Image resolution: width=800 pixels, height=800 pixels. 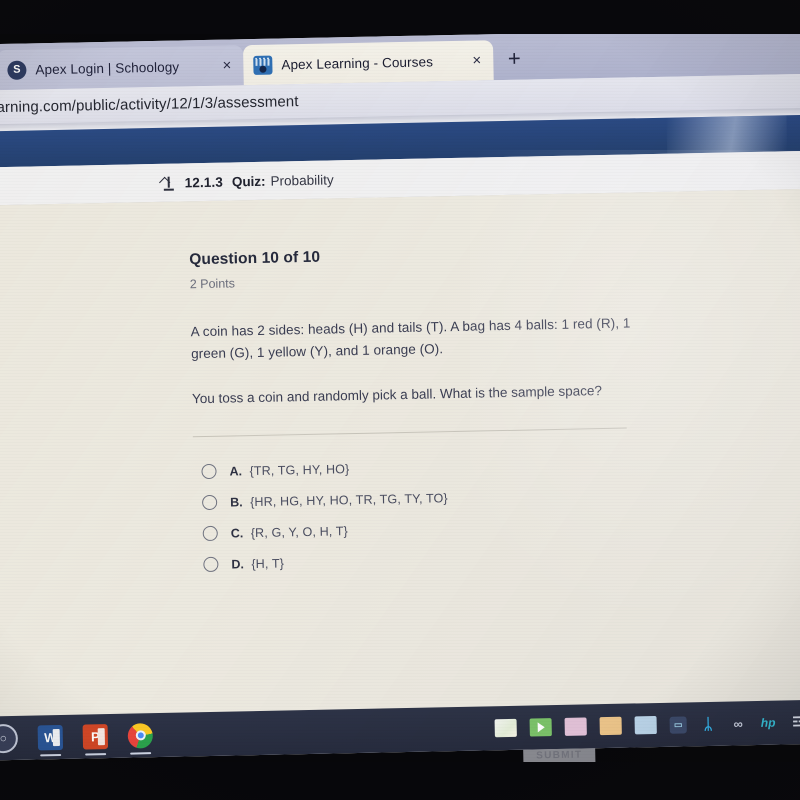 What do you see at coordinates (299, 469) in the screenshot?
I see `option-text: {TR, TG, HY, HO}` at bounding box center [299, 469].